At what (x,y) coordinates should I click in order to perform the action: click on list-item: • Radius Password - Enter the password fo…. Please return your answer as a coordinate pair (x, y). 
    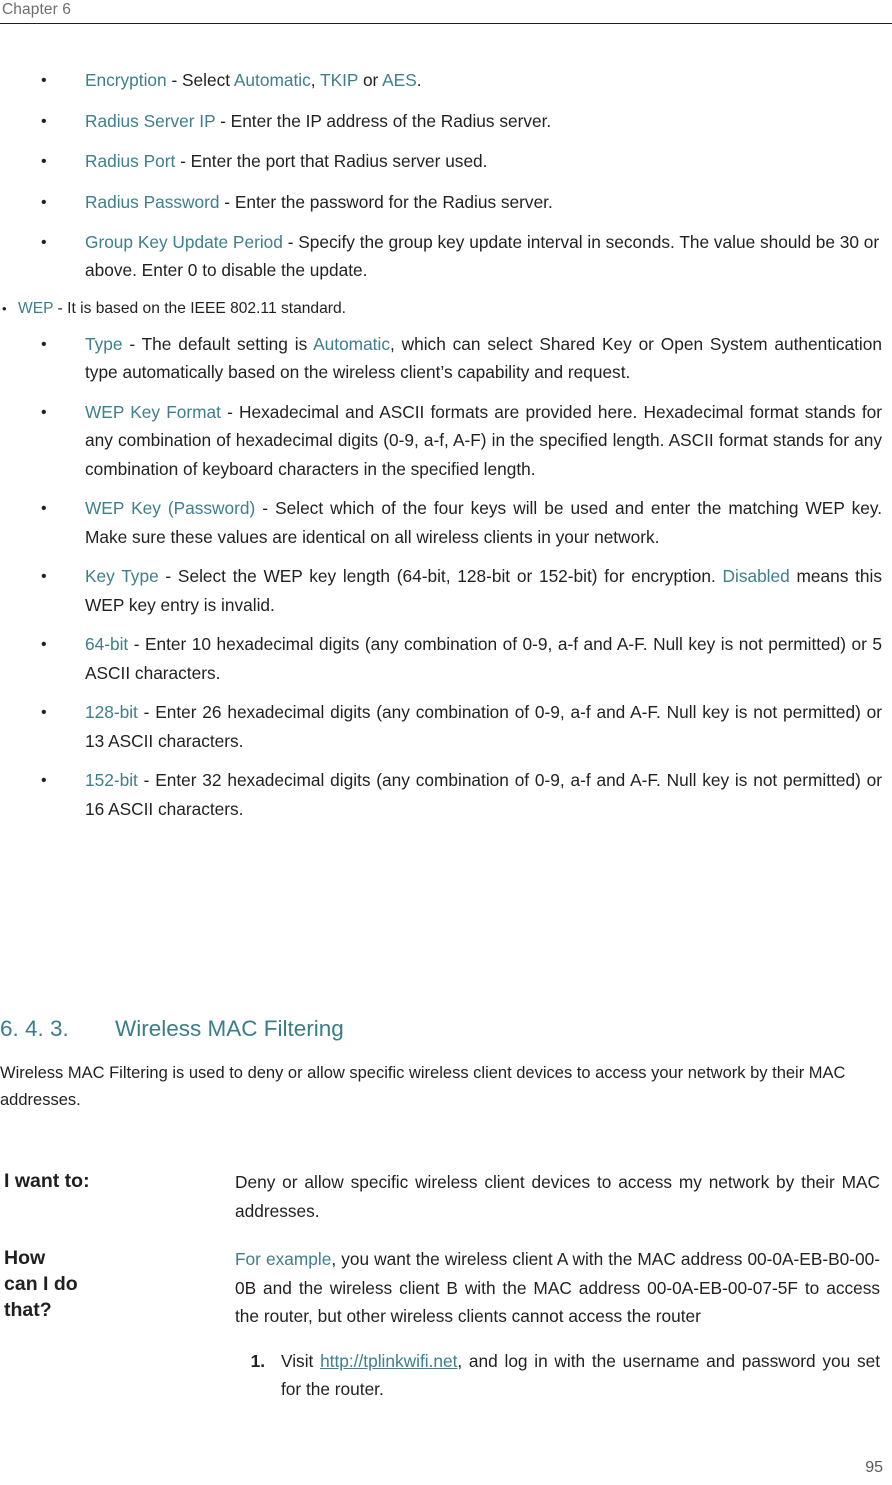
    Looking at the image, I should click on (446, 202).